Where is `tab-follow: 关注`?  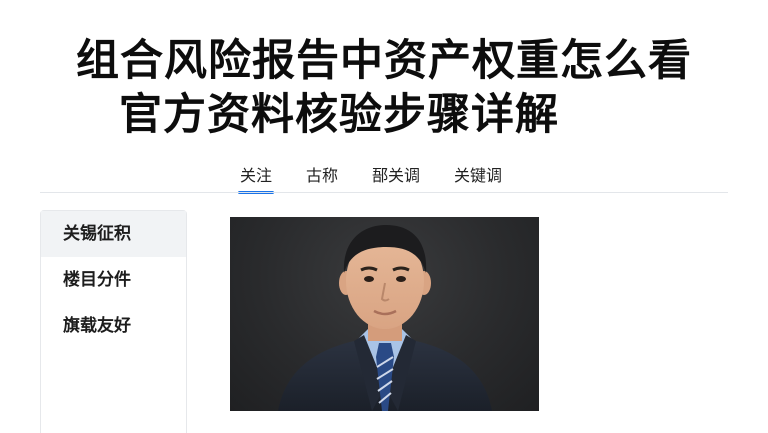
tab-follow: 关注 is located at coordinates (256, 178).